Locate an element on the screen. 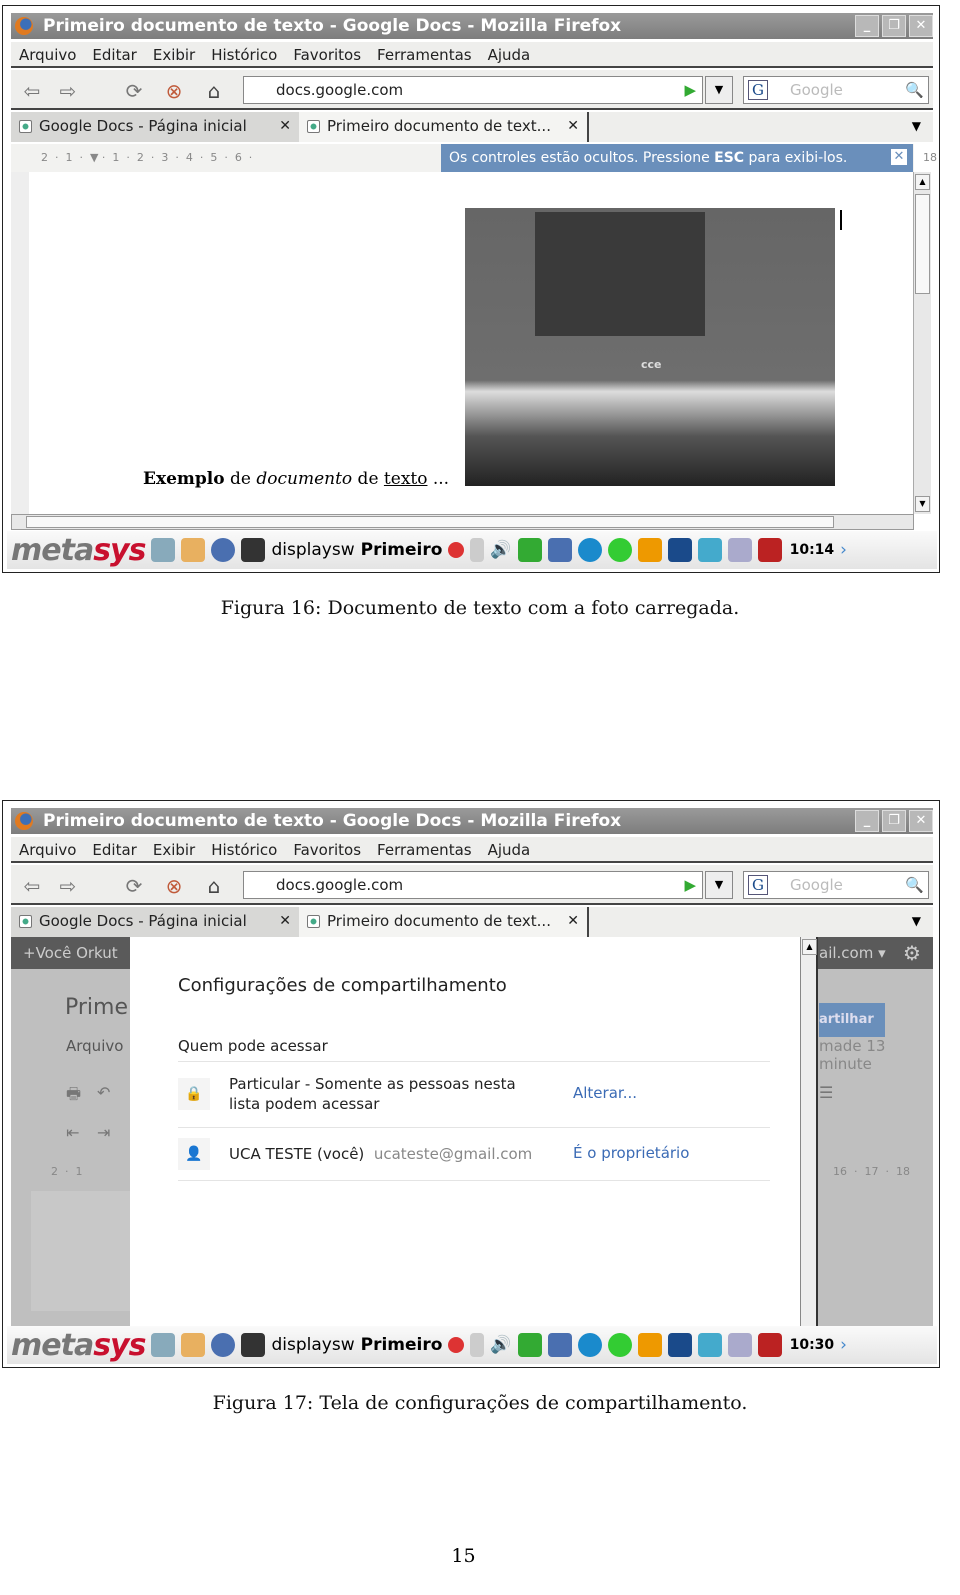 The width and height of the screenshot is (960, 1595). tab-google-docs-home: Google Docs - Página inicial ✕ is located at coordinates (155, 922).